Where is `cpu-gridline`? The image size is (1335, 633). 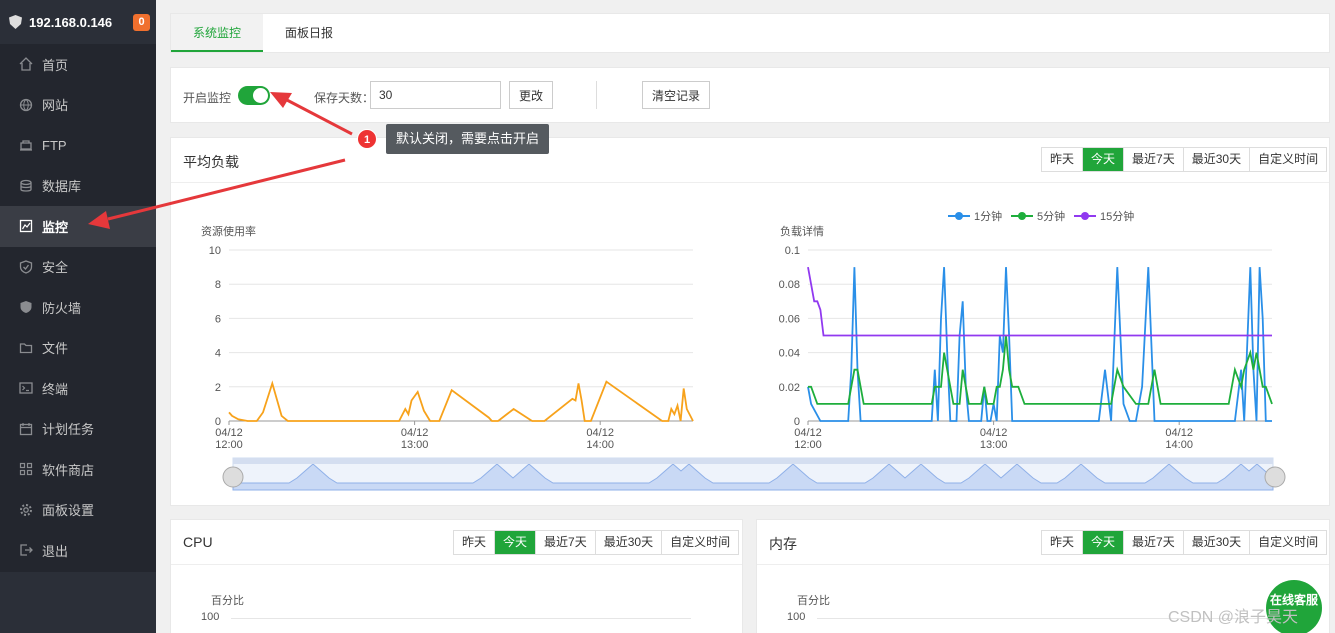
cpu-gridline is located at coordinates (461, 618).